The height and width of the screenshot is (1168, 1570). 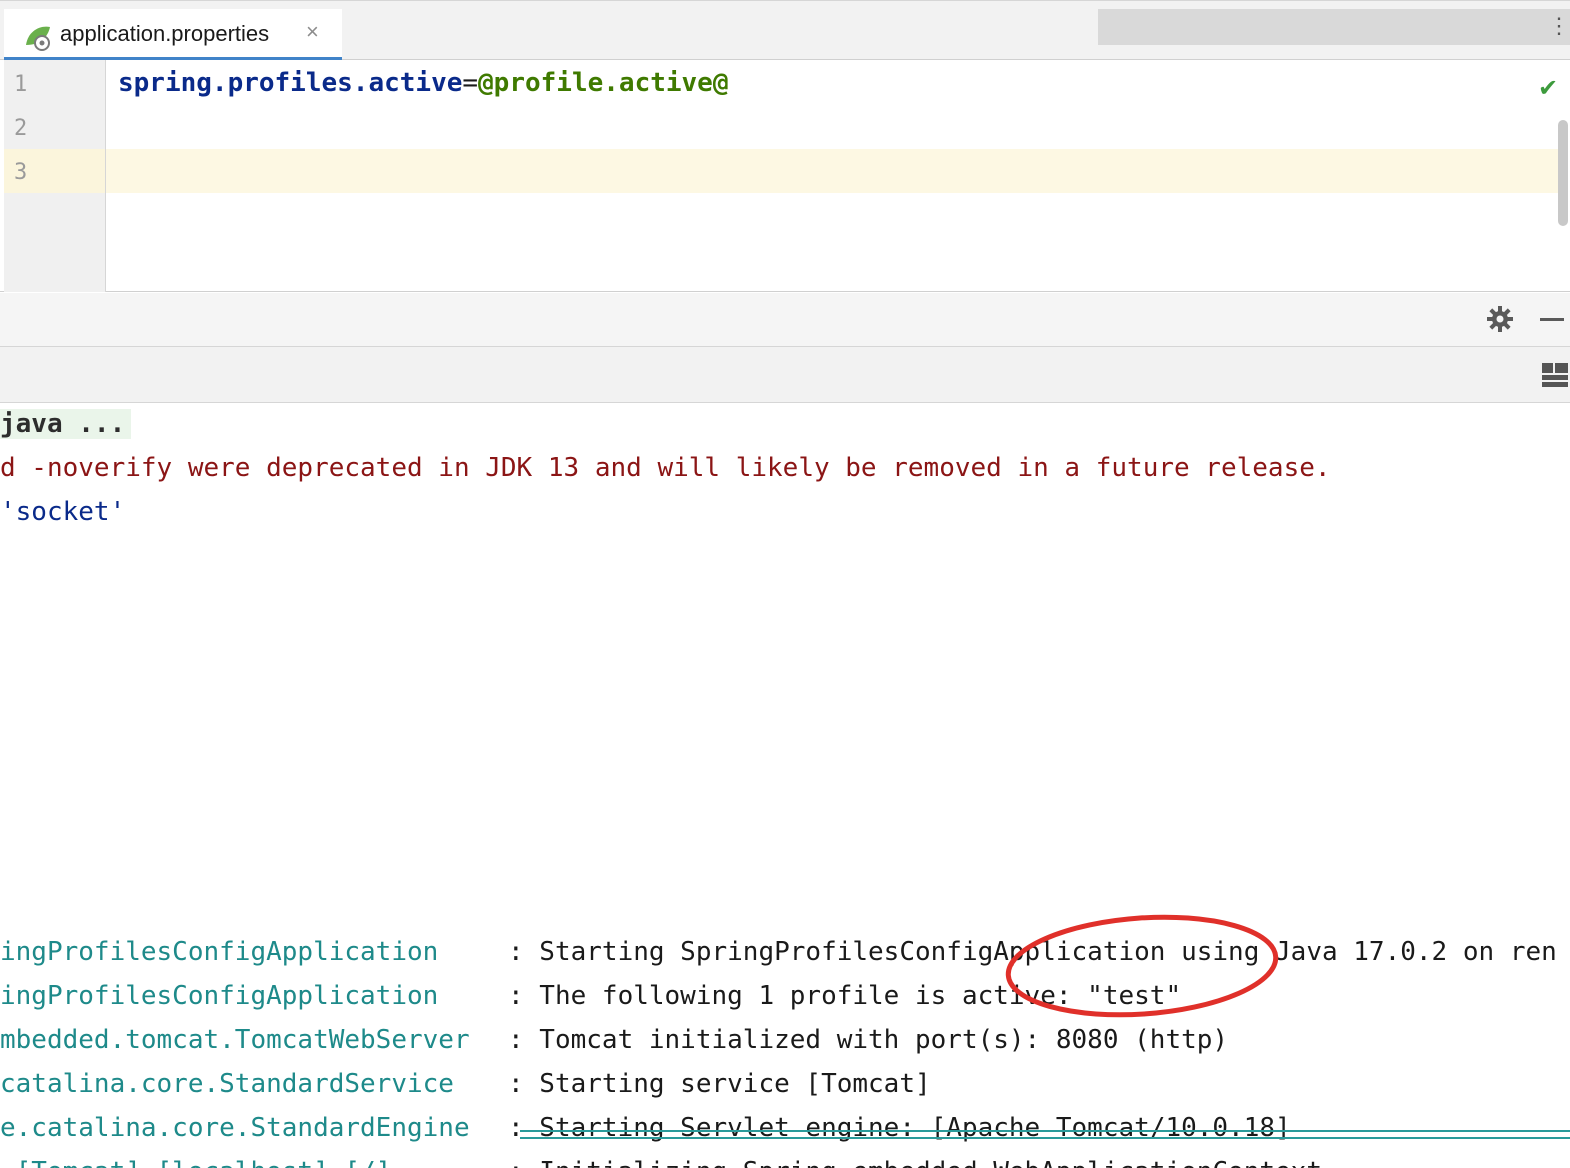 What do you see at coordinates (290, 83) in the screenshot?
I see `property-key: spring.profiles.active` at bounding box center [290, 83].